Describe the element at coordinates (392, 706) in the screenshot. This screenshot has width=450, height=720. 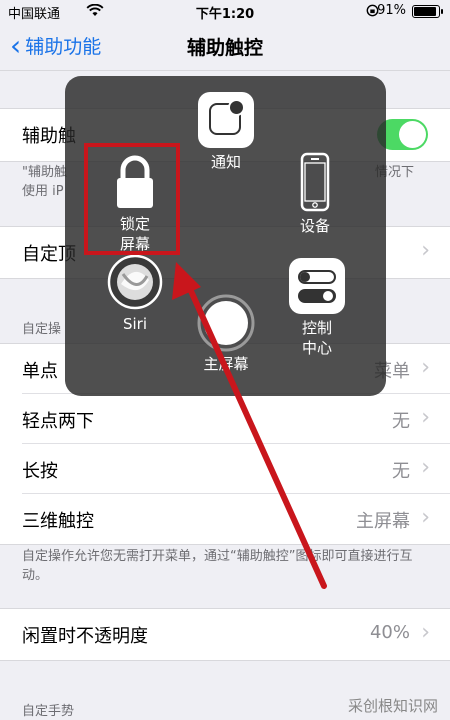
I see `watermark: 采创根知识网` at that location.